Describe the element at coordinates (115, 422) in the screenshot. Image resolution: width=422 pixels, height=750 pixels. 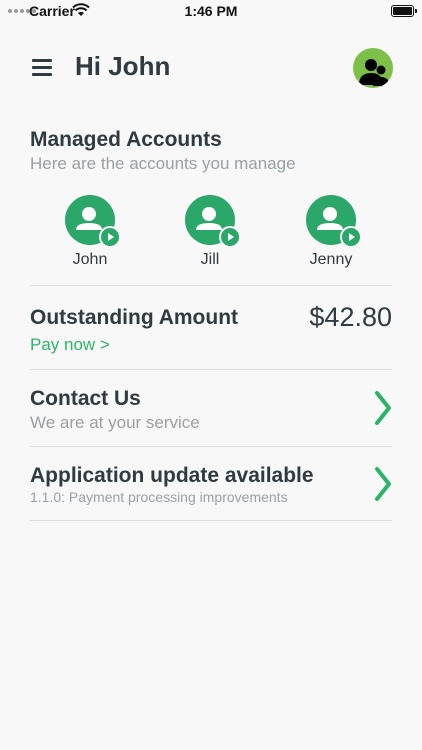
I see `contact-us-subtitle: We are at your service` at that location.